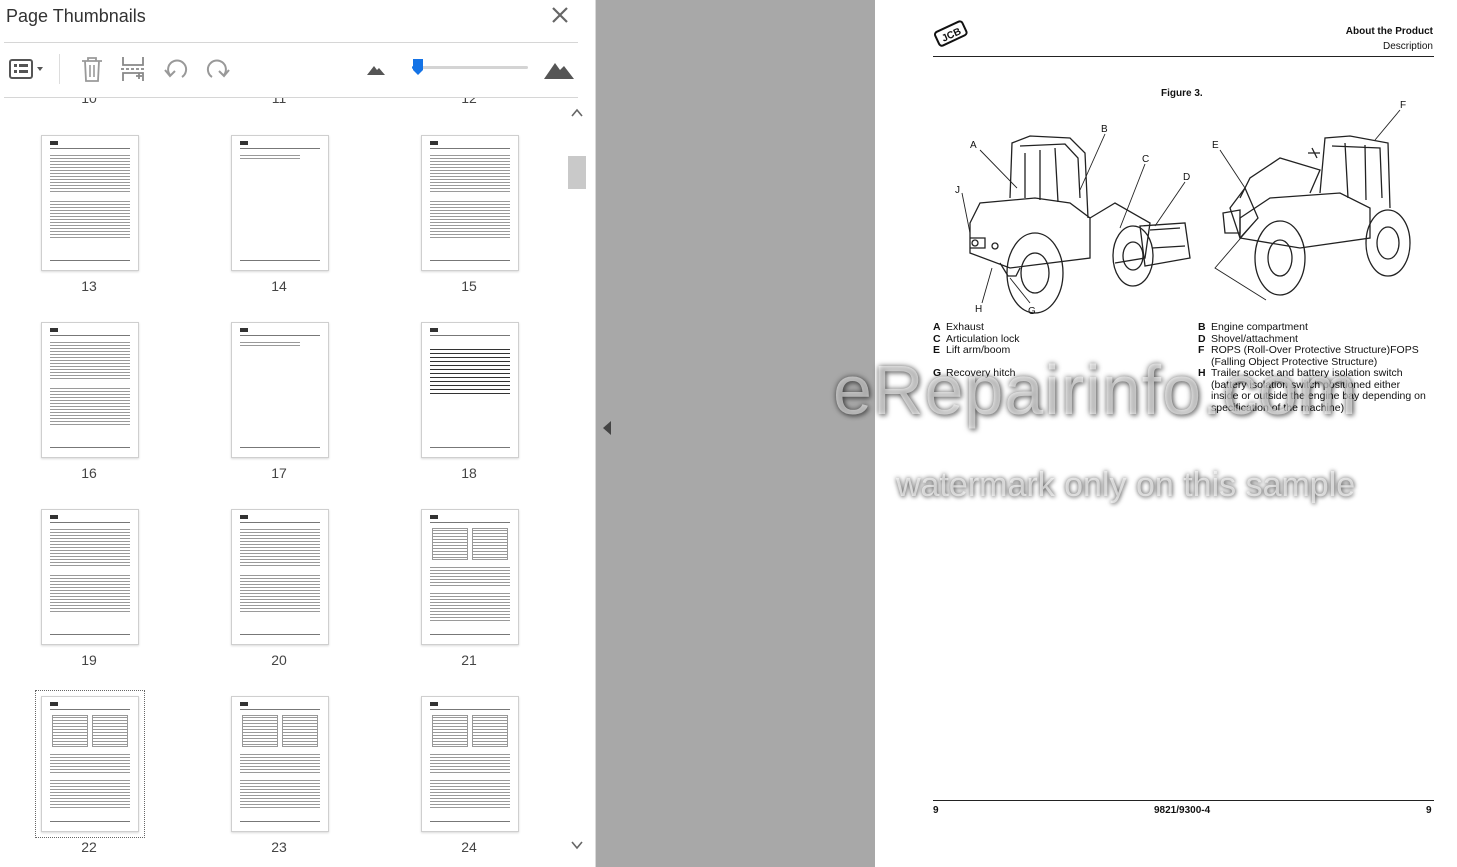 The image size is (1457, 867). What do you see at coordinates (1259, 327) in the screenshot?
I see `legend-text: Engine compartment` at bounding box center [1259, 327].